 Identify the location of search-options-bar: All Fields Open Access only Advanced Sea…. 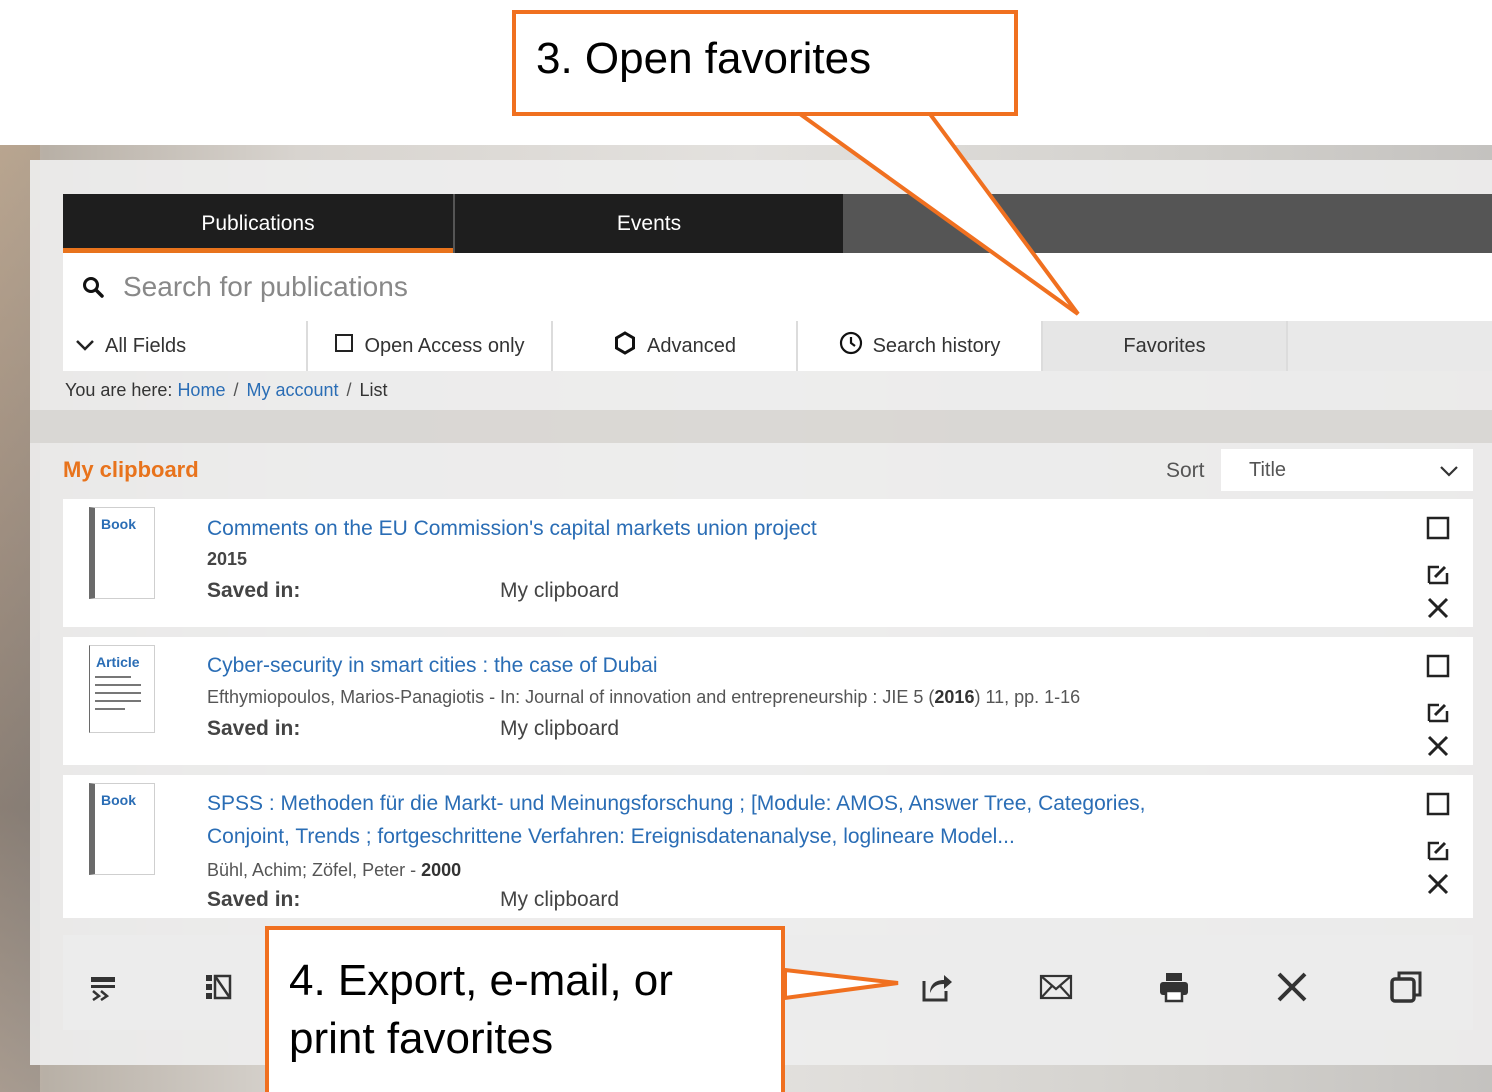
(777, 346).